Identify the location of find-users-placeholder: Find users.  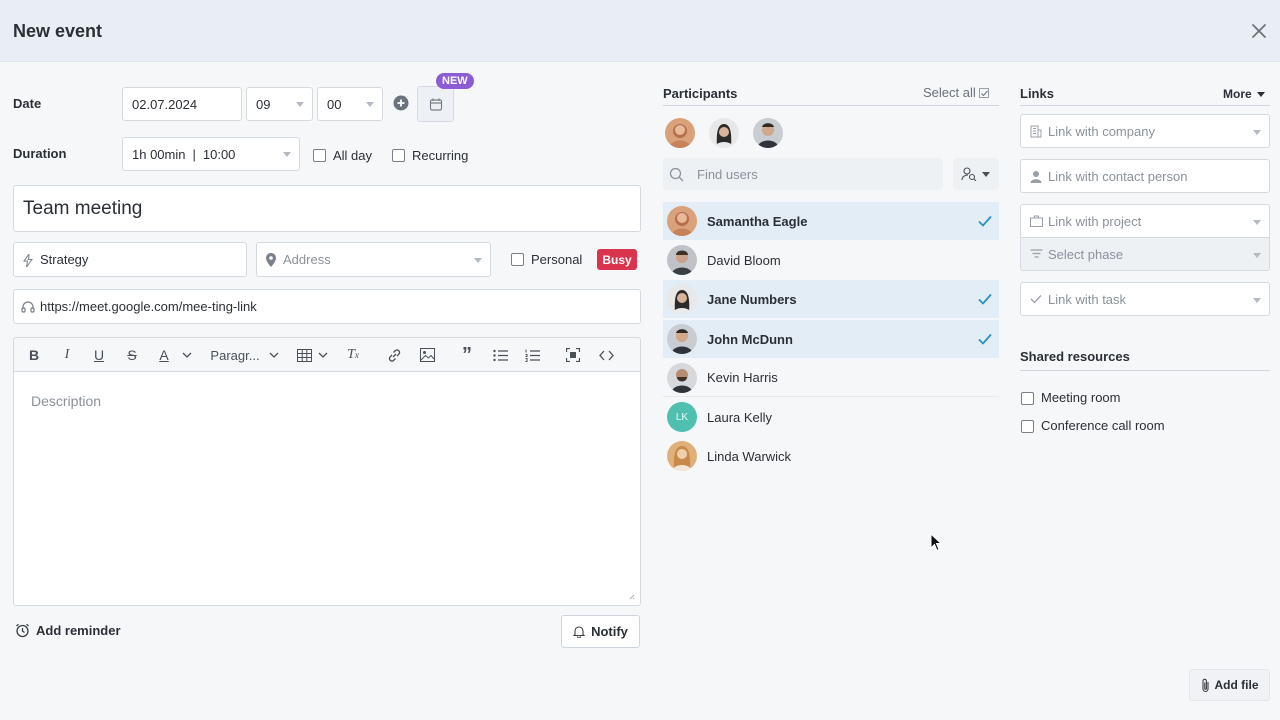
(727, 174).